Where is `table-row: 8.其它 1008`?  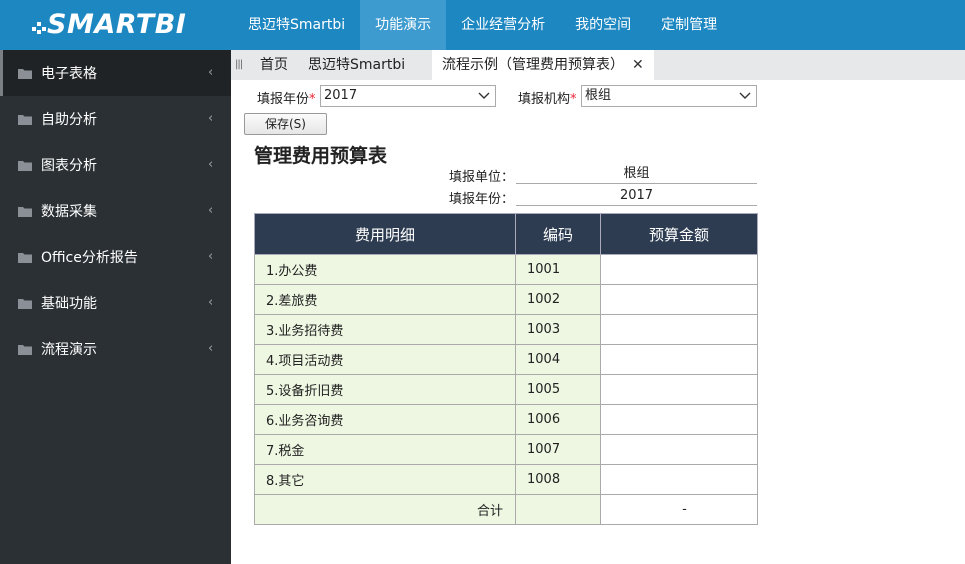 table-row: 8.其它 1008 is located at coordinates (506, 479).